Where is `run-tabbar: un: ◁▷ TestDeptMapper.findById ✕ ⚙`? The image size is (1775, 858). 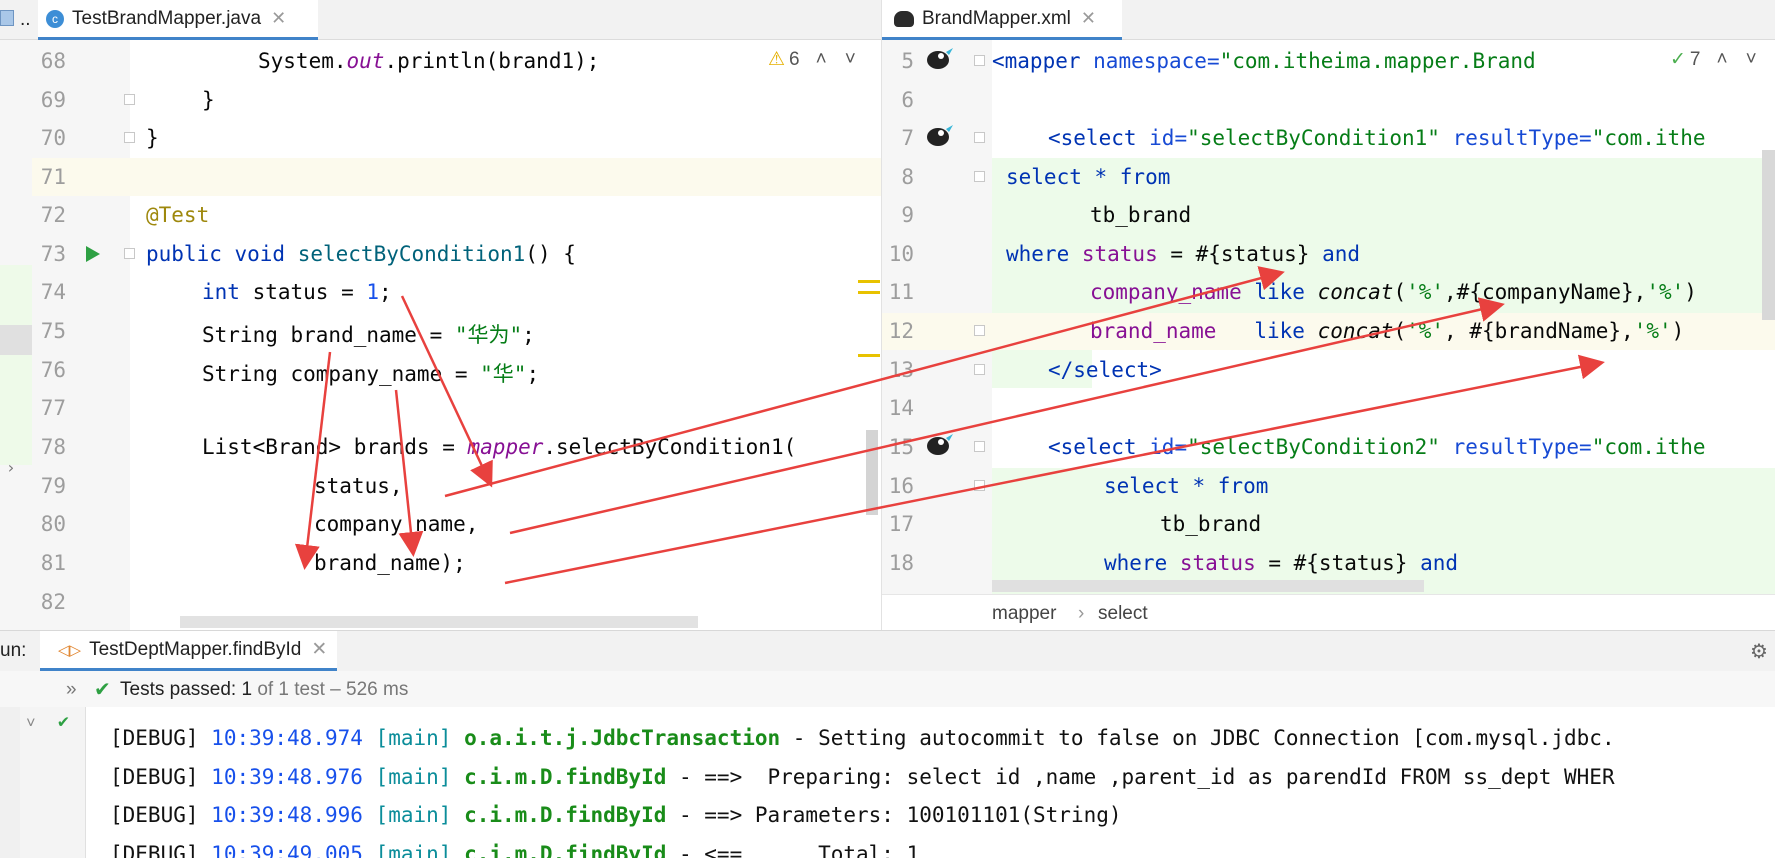
run-tabbar: un: ◁▷ TestDeptMapper.findById ✕ ⚙ is located at coordinates (887, 651).